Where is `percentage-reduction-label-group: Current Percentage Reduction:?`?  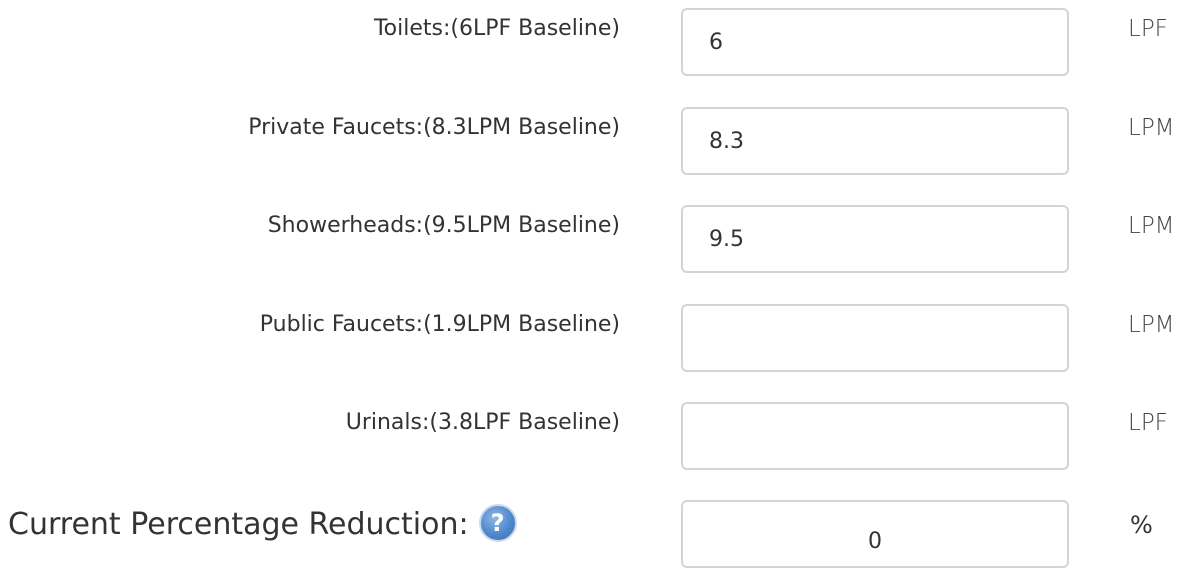
percentage-reduction-label-group: Current Percentage Reduction:? is located at coordinates (262, 525).